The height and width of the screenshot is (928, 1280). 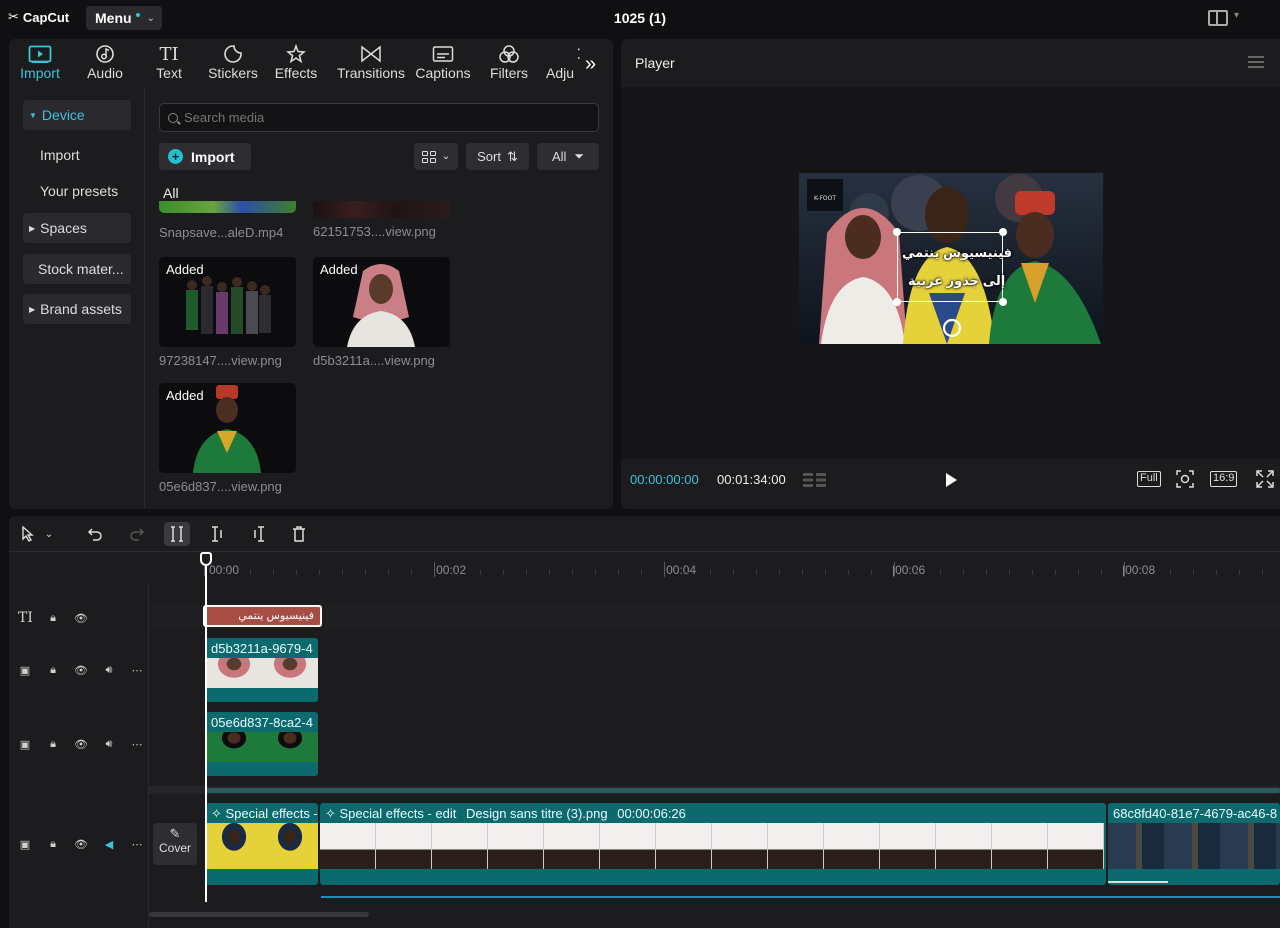 What do you see at coordinates (206, 728) in the screenshot?
I see `playhead-line` at bounding box center [206, 728].